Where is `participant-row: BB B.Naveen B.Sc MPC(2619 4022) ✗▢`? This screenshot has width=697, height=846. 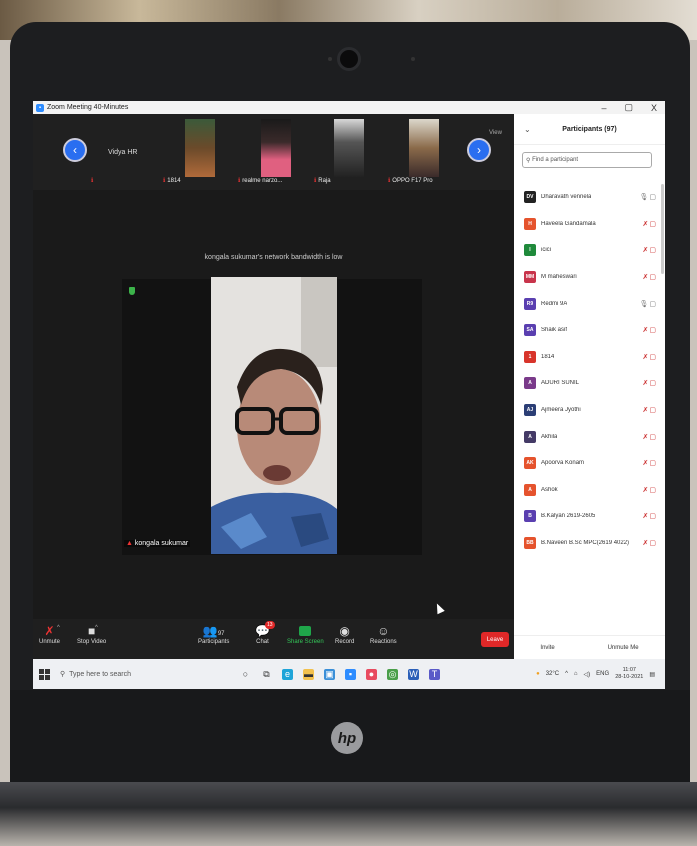 participant-row: BB B.Naveen B.Sc MPC(2619 4022) ✗▢ is located at coordinates (589, 543).